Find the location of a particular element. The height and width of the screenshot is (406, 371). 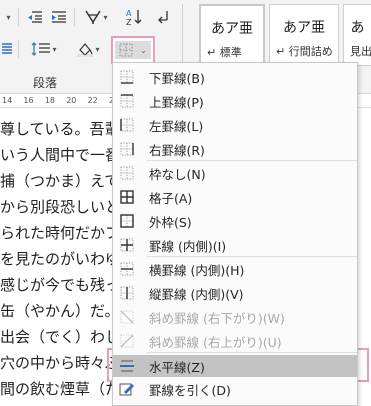

shading-icon: ▾ is located at coordinates (88, 49).